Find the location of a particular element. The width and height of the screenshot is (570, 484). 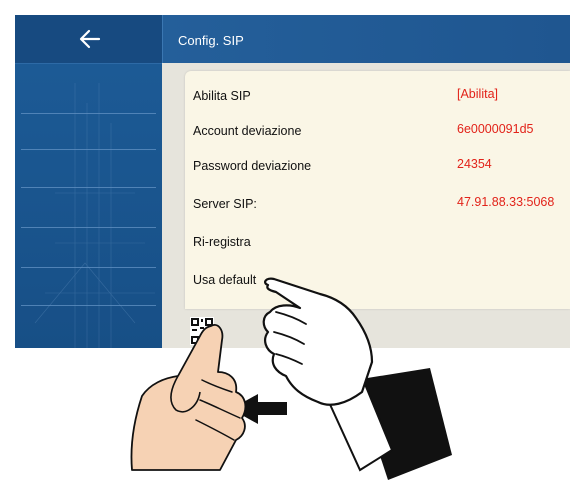

left-hand is located at coordinates (188, 397).